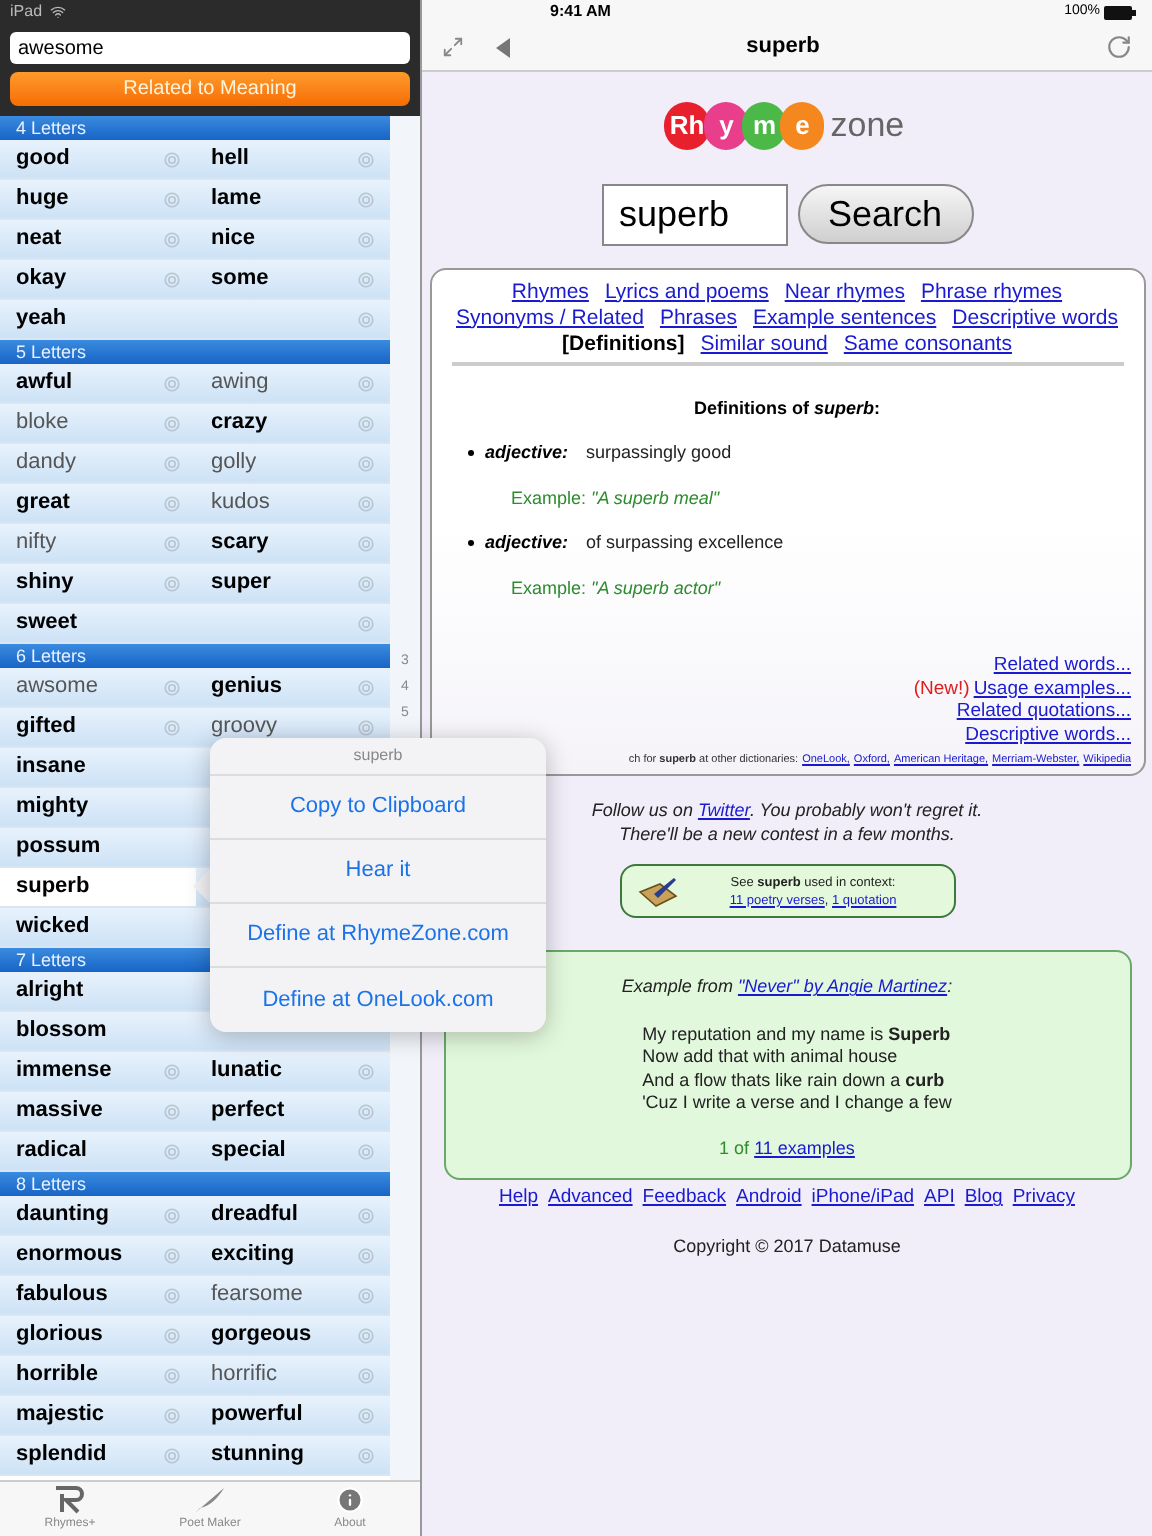 This screenshot has width=1152, height=1536. Describe the element at coordinates (36, 543) in the screenshot. I see `word-text: nifty` at that location.